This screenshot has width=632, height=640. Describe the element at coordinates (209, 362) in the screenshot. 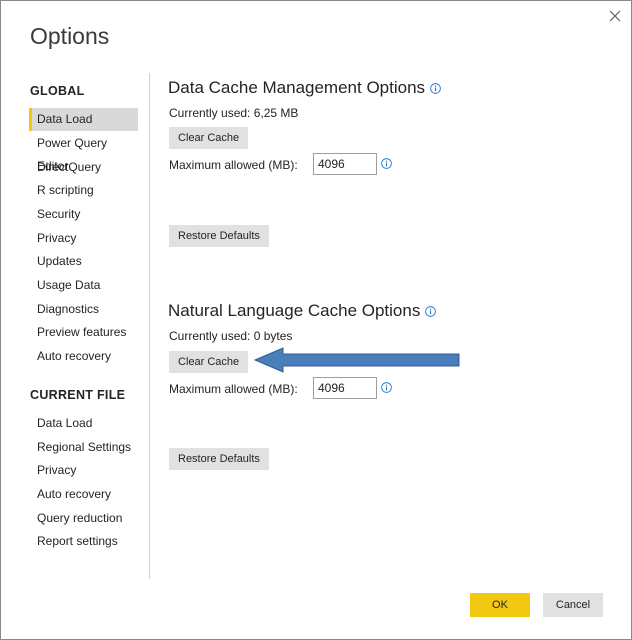

I see `nl-cache-clear-button: Clear Cache` at that location.